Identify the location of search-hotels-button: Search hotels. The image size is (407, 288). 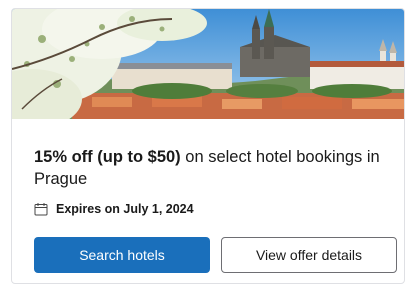
(122, 255).